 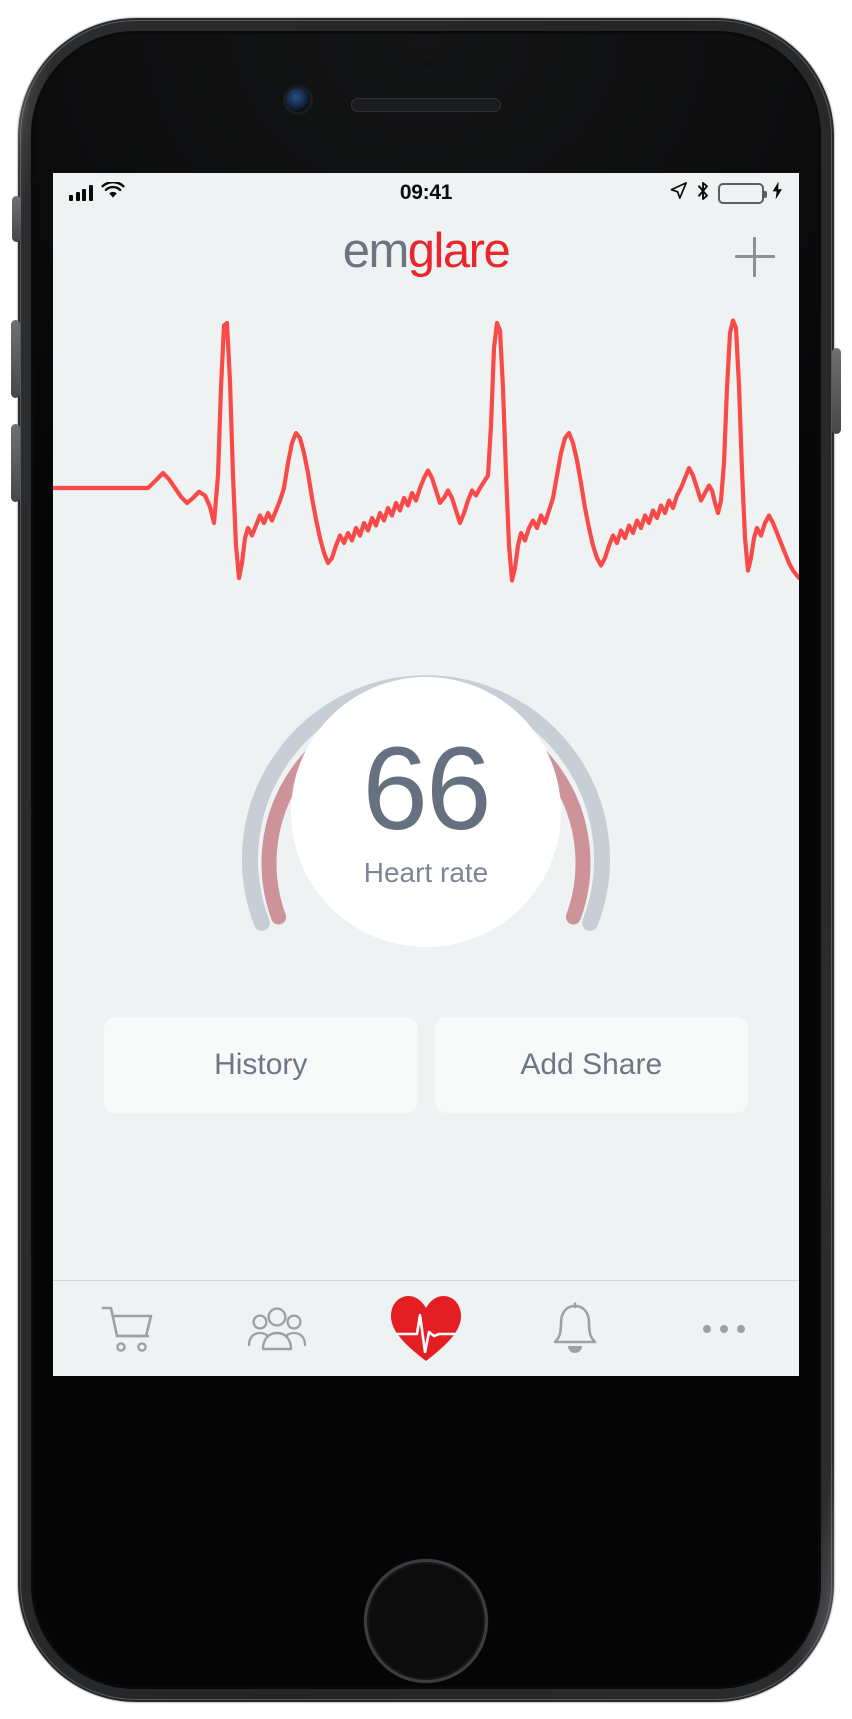 I want to click on silent-switch, so click(x=16, y=219).